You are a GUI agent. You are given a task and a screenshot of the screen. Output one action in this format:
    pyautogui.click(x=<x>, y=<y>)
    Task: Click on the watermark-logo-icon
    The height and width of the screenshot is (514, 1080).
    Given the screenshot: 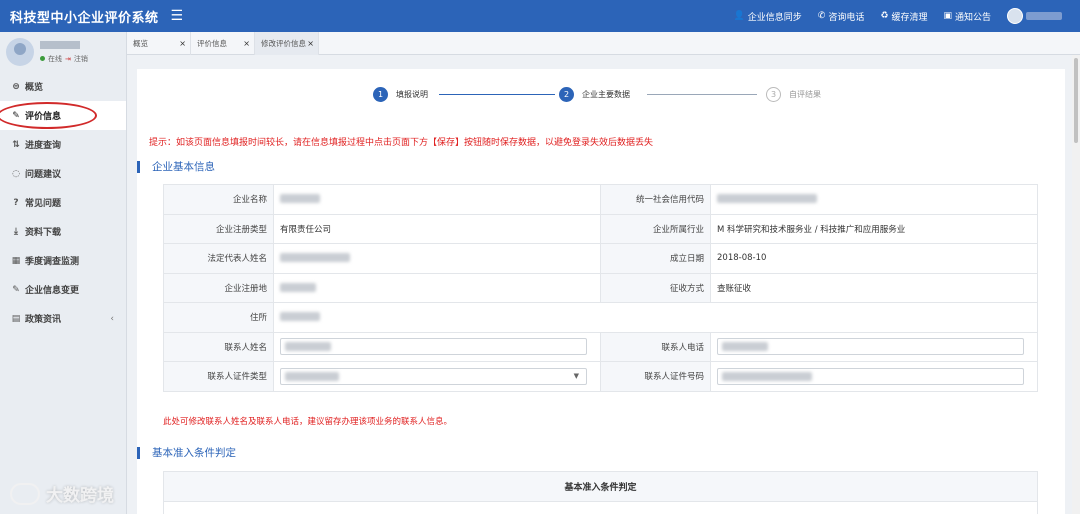 What is the action you would take?
    pyautogui.click(x=25, y=493)
    